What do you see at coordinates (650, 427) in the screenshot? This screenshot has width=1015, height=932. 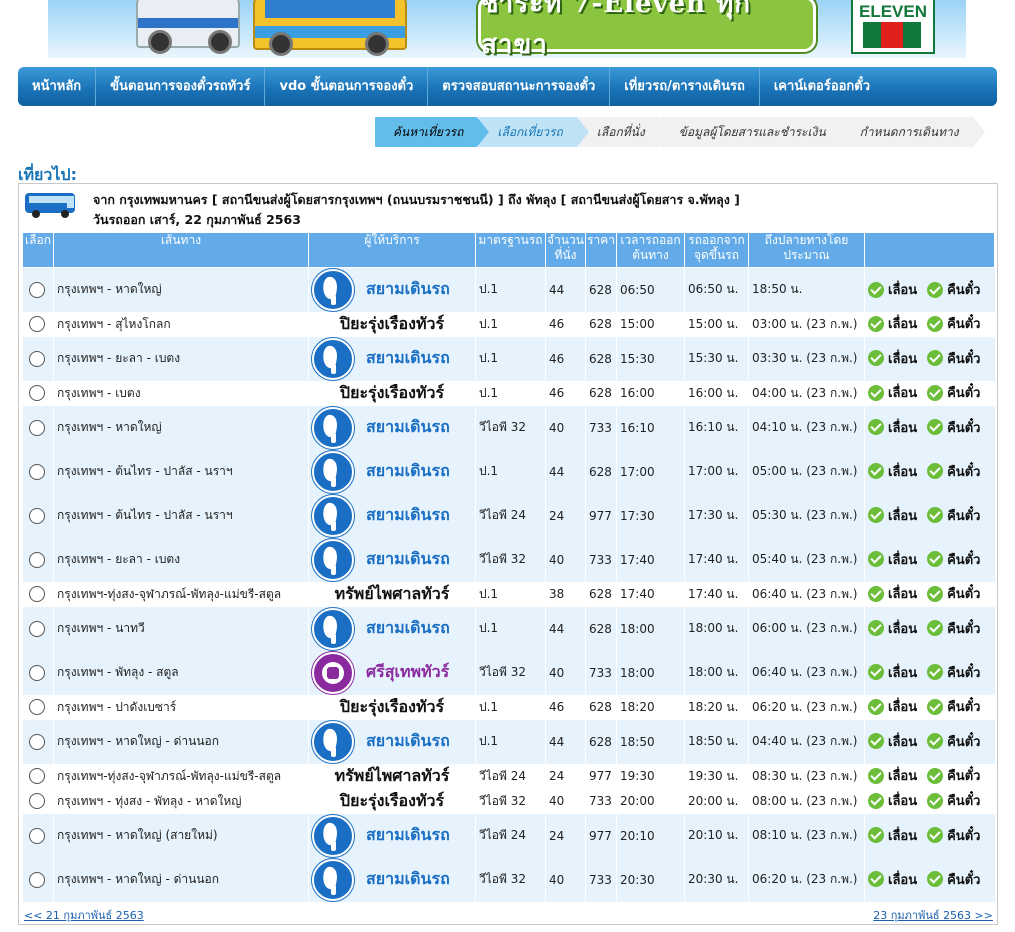 I see `depart-cell: 16:10` at bounding box center [650, 427].